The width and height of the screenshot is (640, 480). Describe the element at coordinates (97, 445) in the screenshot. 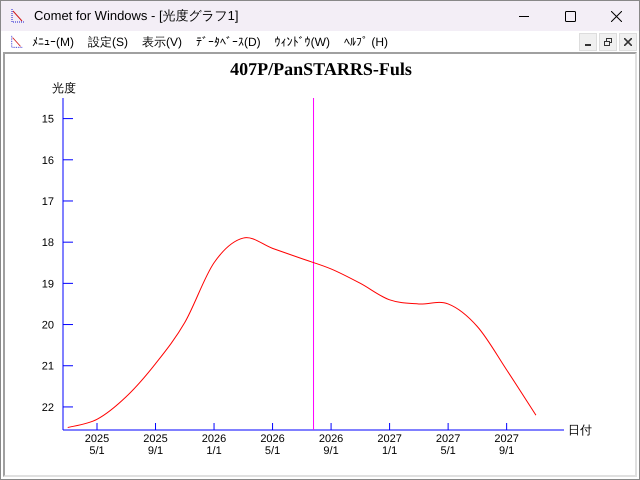

I see `x-tick-label: 2025 5/1` at that location.